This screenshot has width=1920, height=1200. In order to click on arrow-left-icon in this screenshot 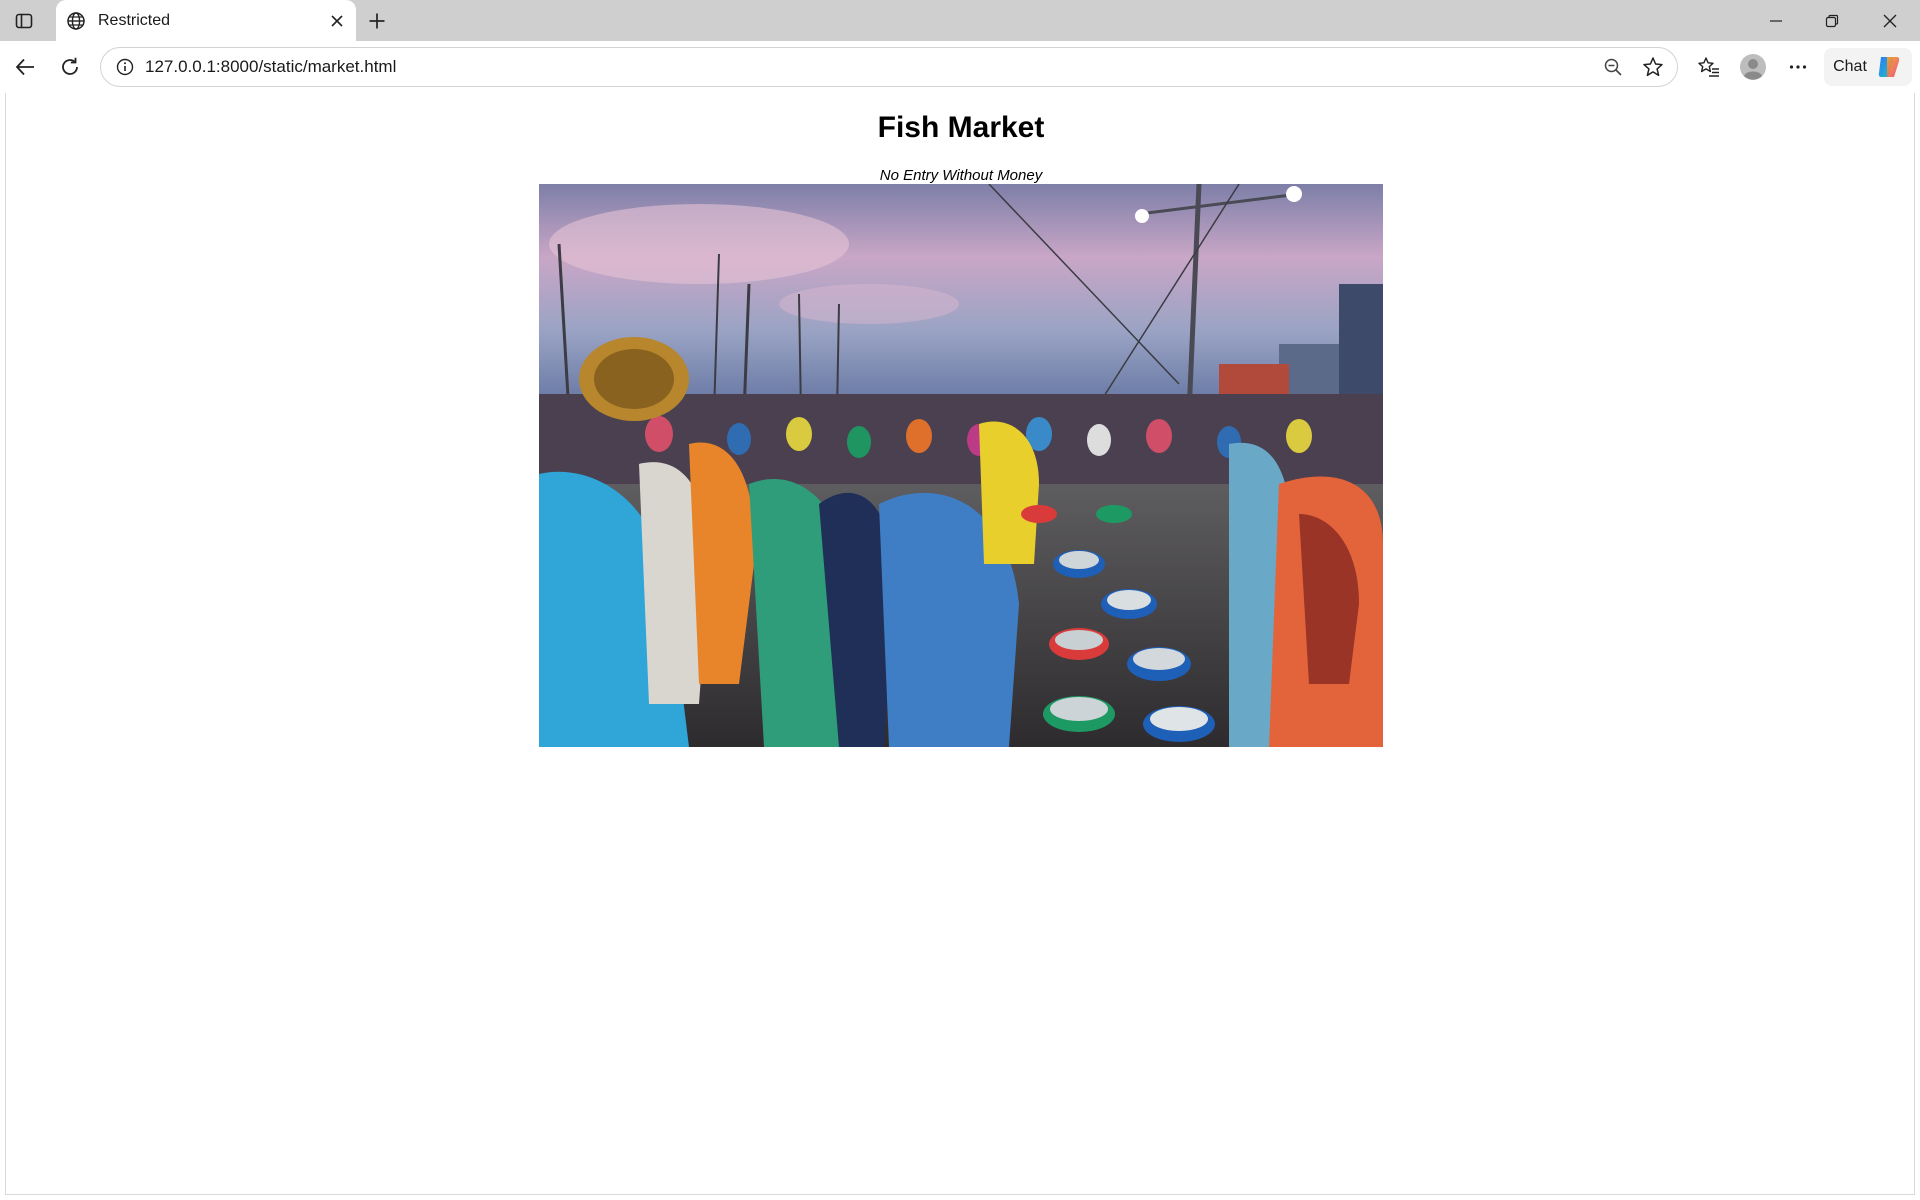, I will do `click(24, 67)`.